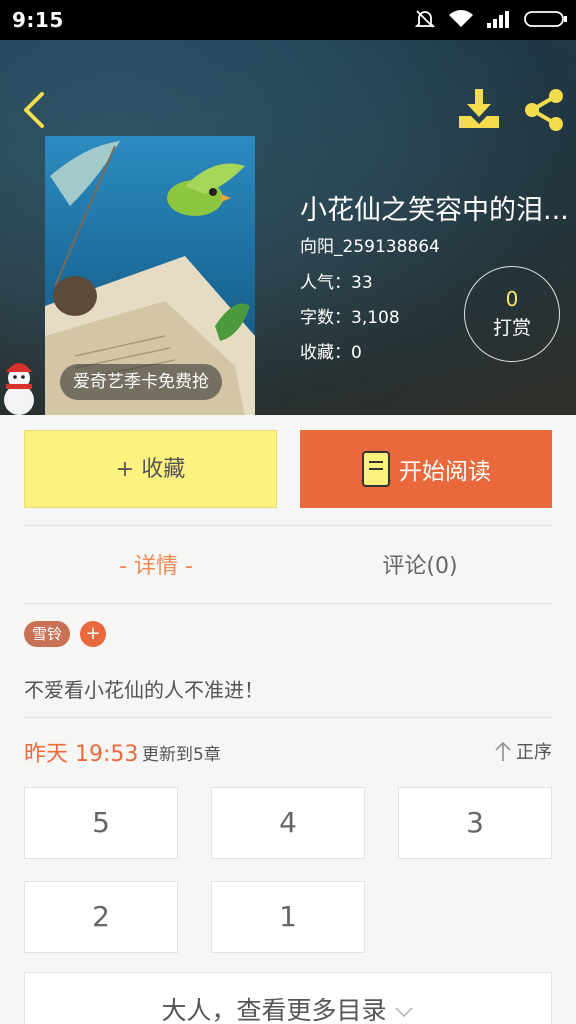 This screenshot has width=576, height=1024. I want to click on word-count-text: 字数：3,108, so click(350, 318).